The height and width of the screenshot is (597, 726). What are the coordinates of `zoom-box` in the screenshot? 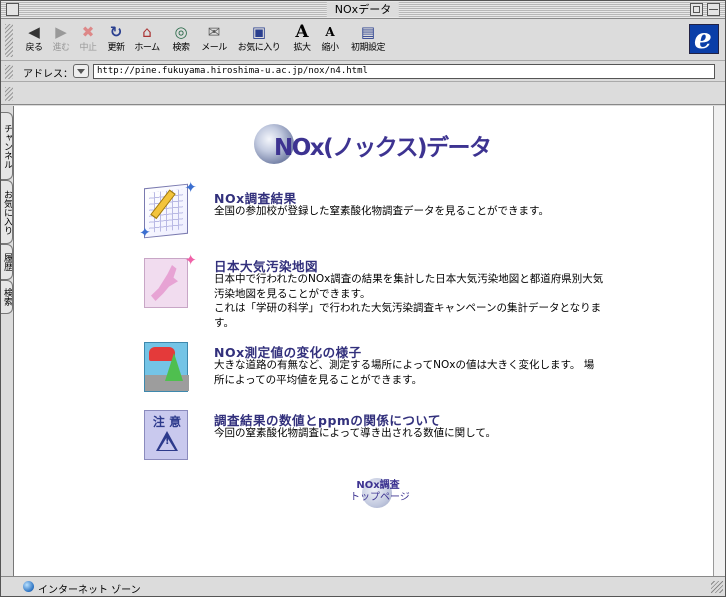 It's located at (696, 9).